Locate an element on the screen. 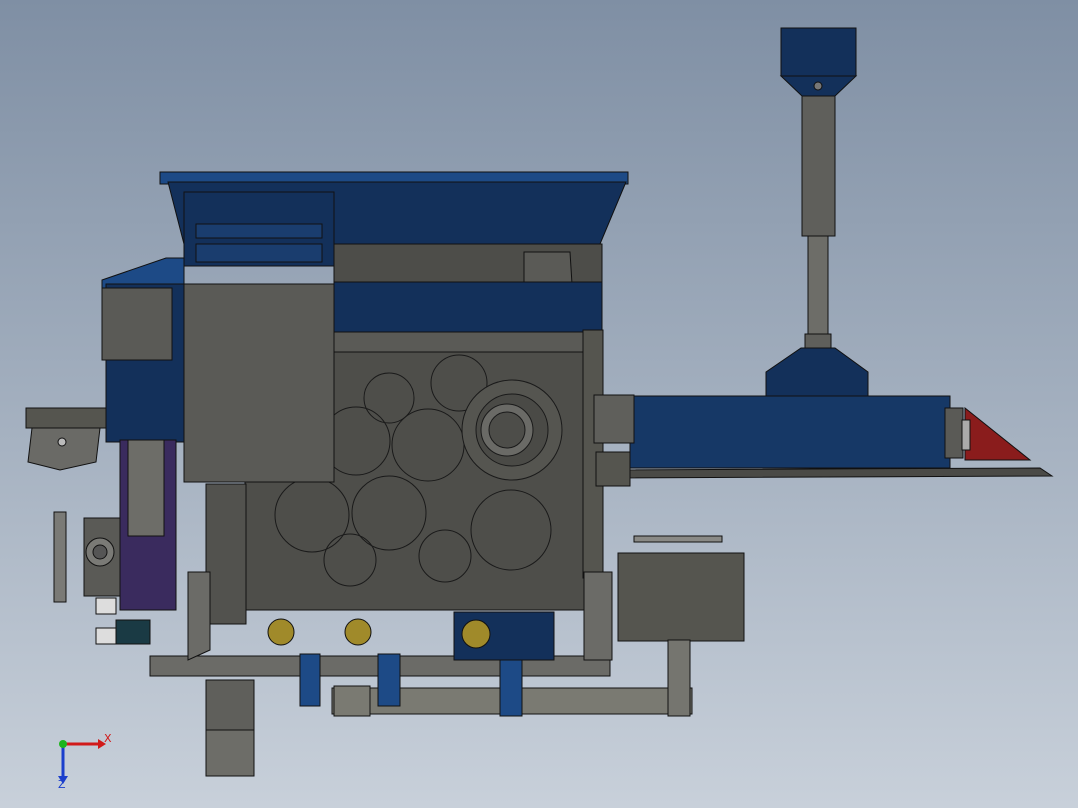 Image resolution: width=1078 pixels, height=808 pixels. junction-box is located at coordinates (681, 597).